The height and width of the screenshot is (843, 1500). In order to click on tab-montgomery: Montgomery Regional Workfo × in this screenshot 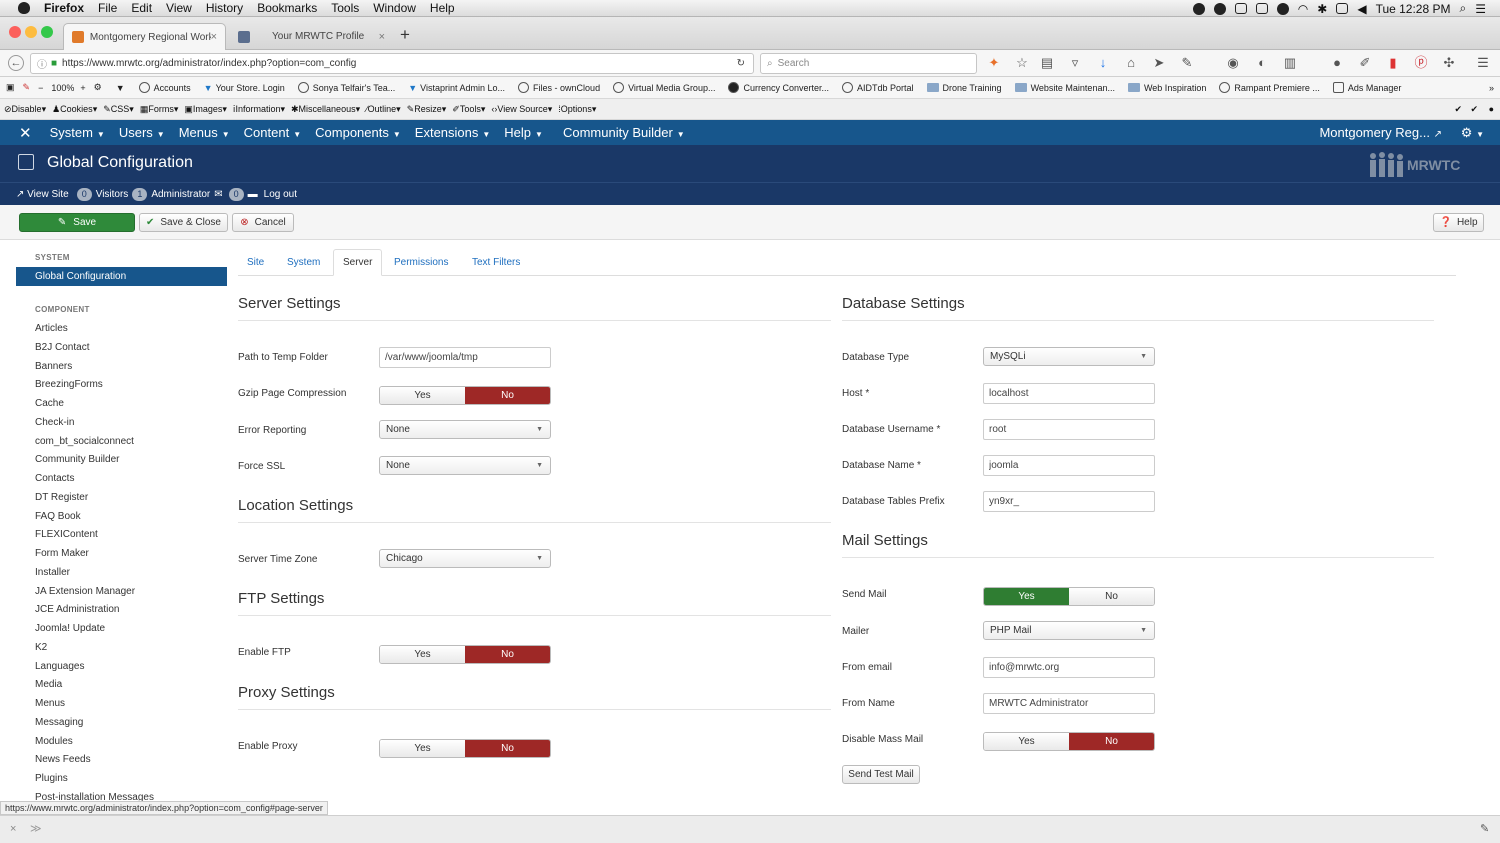, I will do `click(144, 36)`.